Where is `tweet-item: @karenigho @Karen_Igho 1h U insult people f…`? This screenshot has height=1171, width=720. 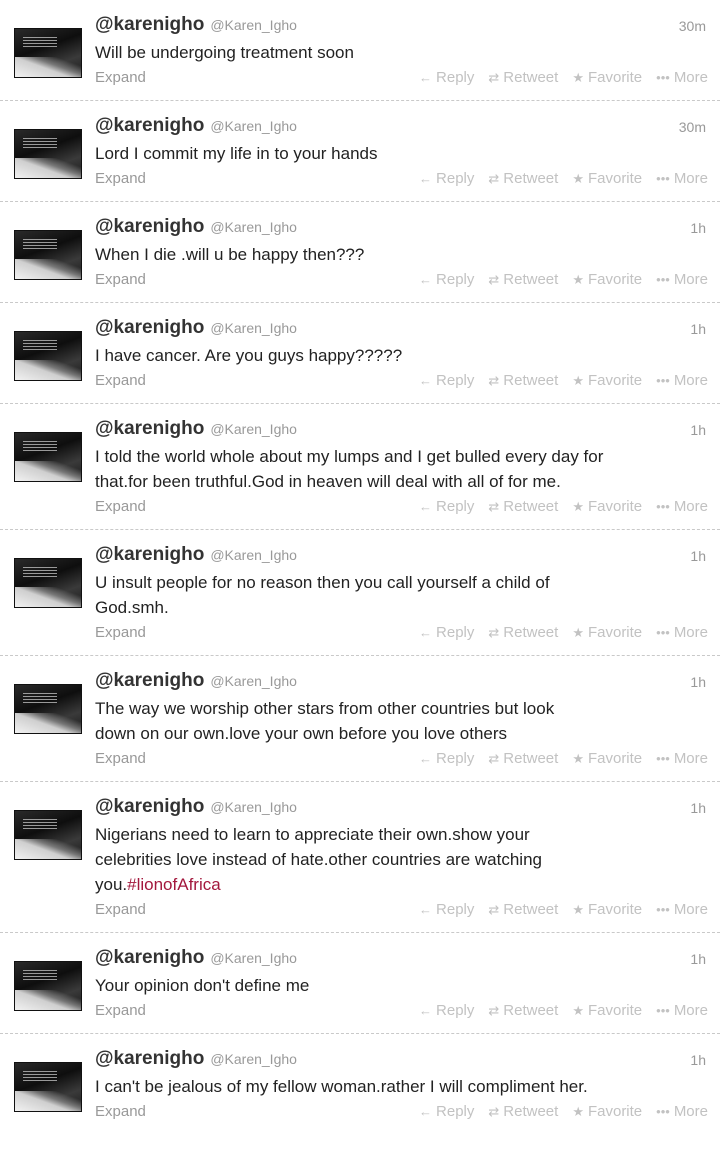
tweet-item: @karenigho @Karen_Igho 1h U insult people f… is located at coordinates (360, 593).